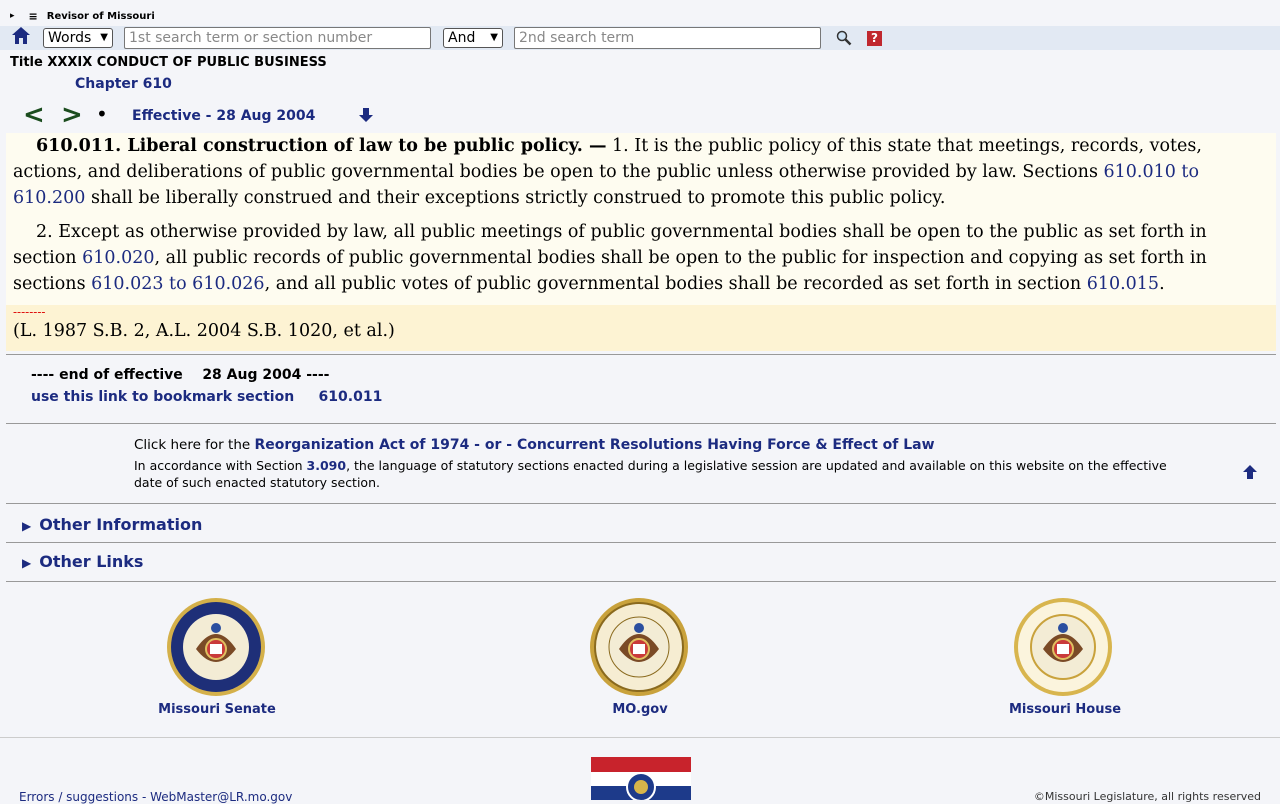 Image resolution: width=1280 pixels, height=804 pixels. What do you see at coordinates (639, 647) in the screenshot?
I see `mo-gov-seal-logo` at bounding box center [639, 647].